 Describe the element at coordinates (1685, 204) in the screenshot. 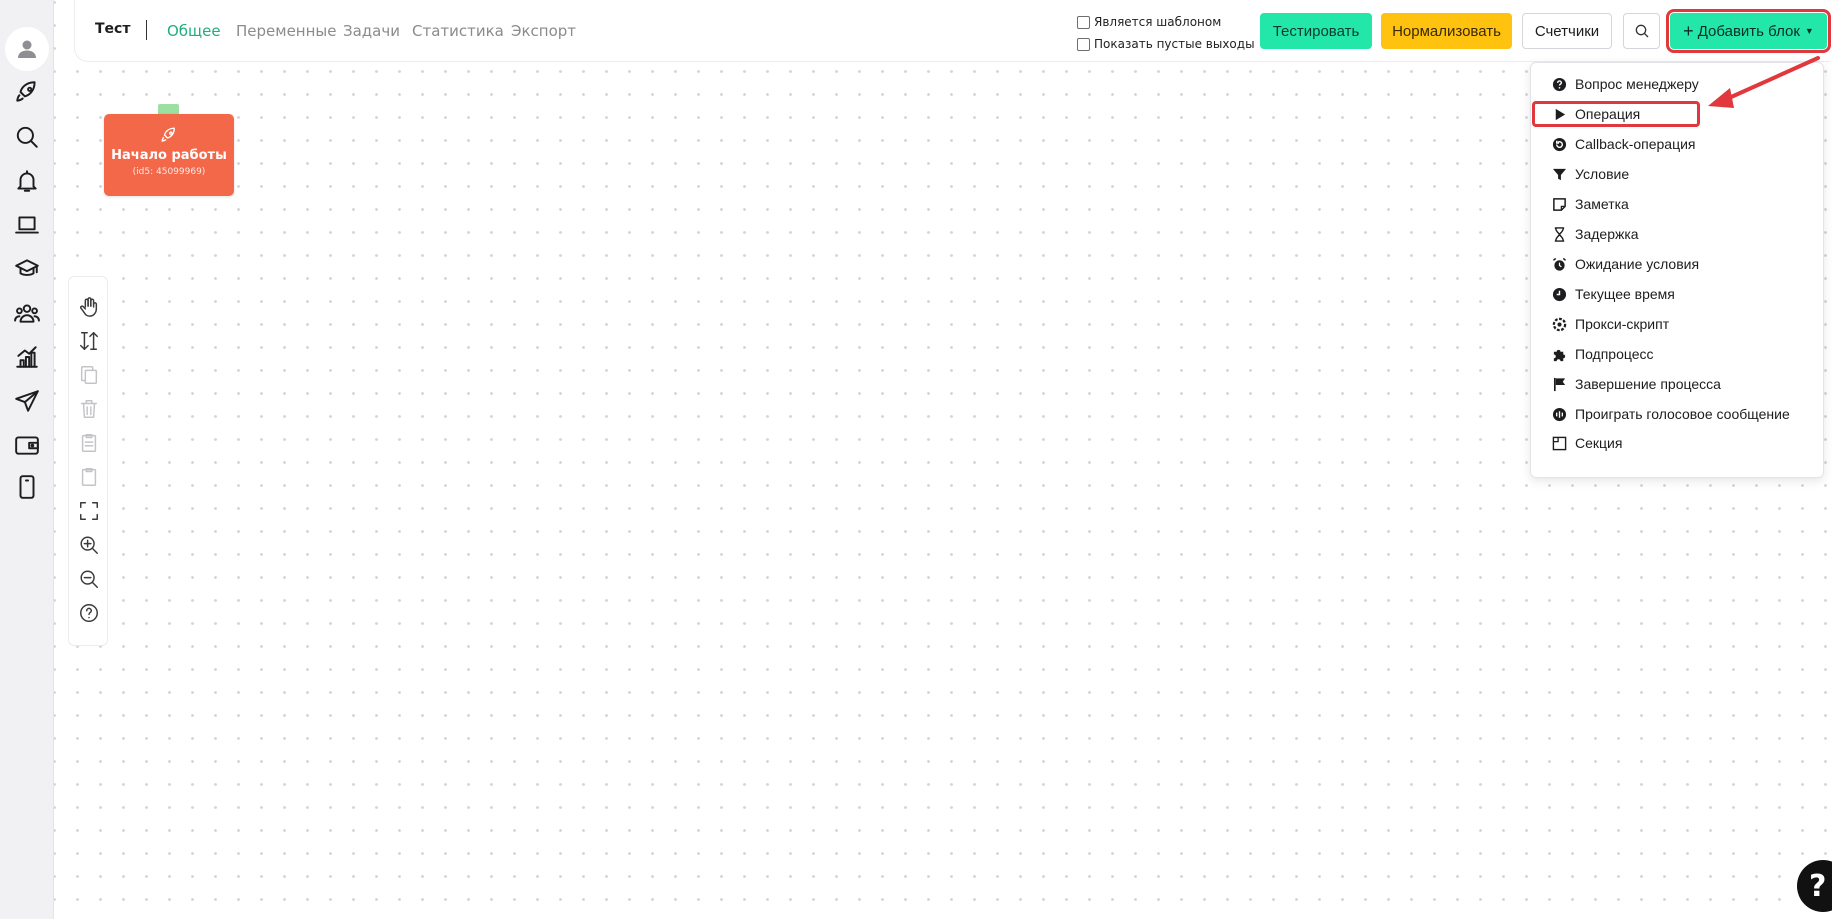

I see `menu-item-note: Заметка` at that location.